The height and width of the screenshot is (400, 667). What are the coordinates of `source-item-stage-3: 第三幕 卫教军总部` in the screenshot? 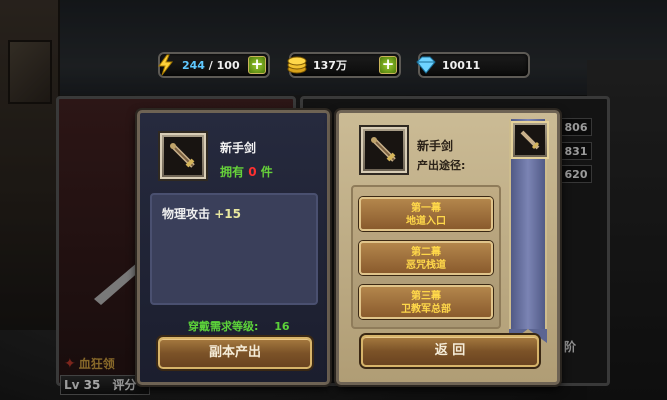 It's located at (426, 302).